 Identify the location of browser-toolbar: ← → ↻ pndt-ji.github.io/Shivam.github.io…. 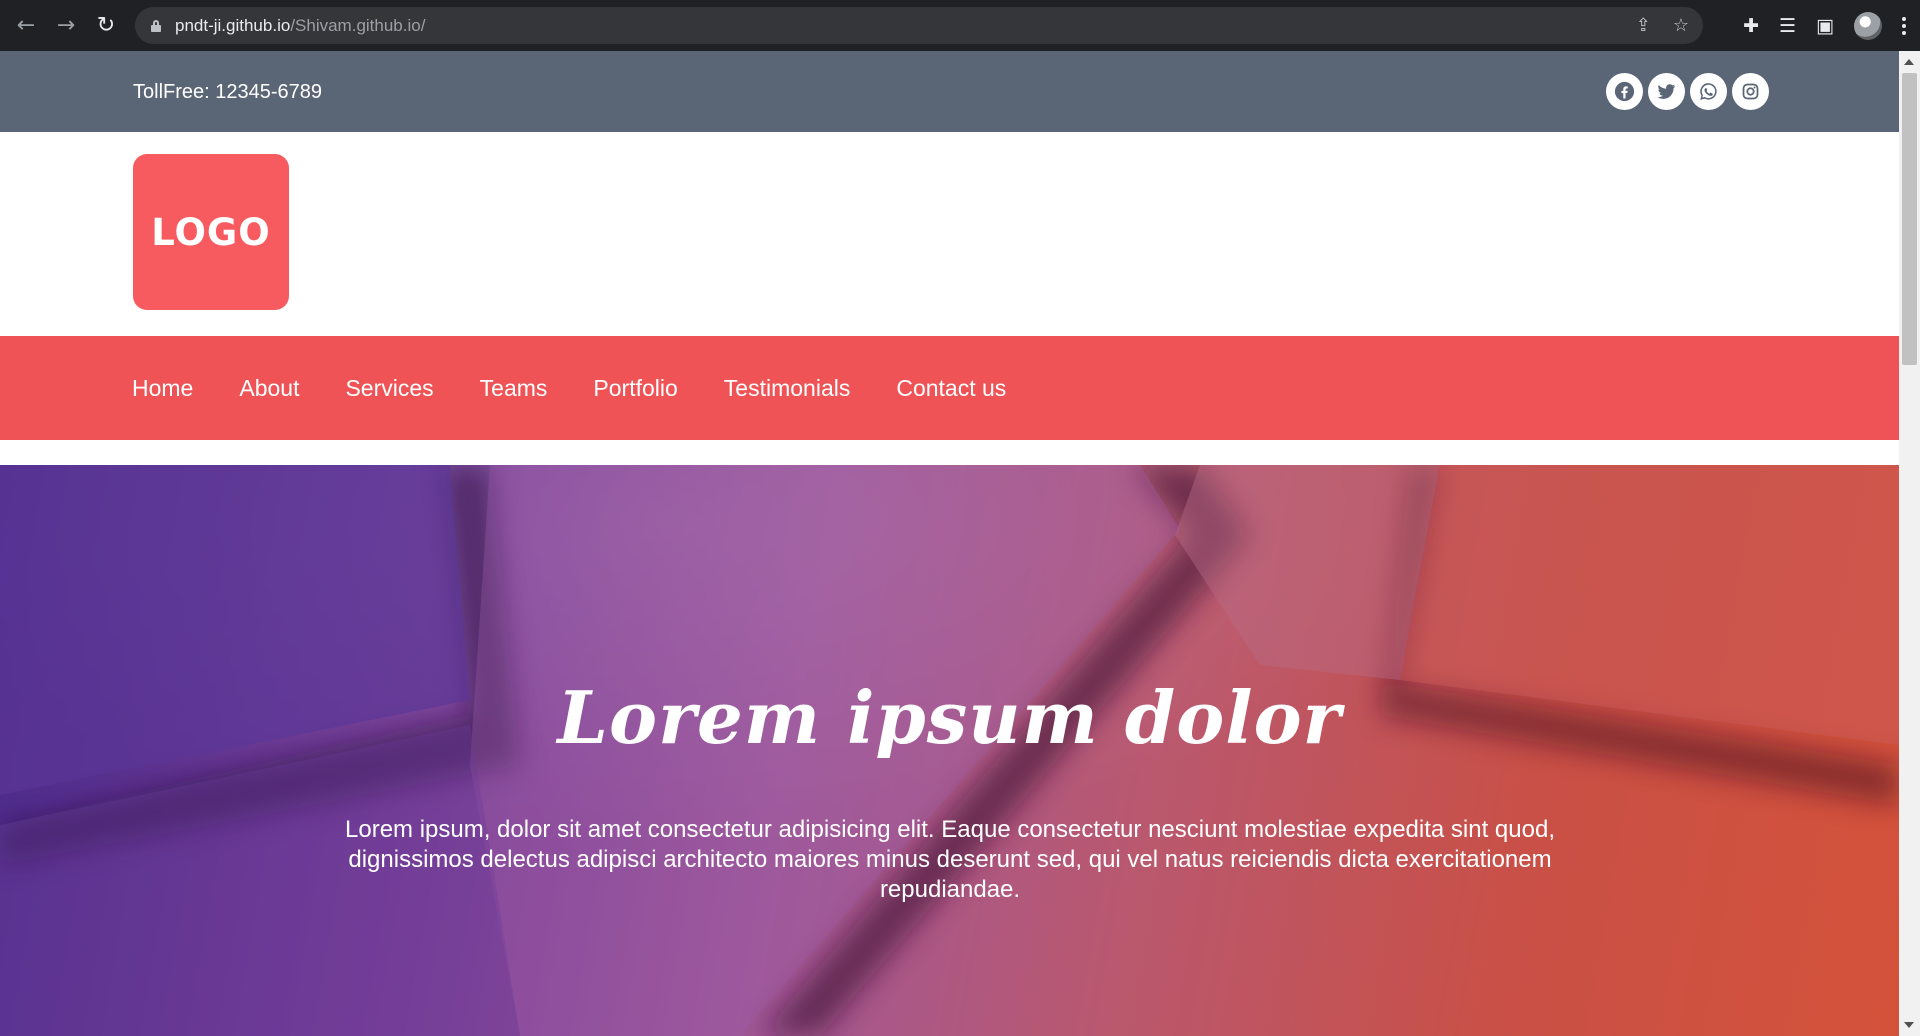
(960, 25).